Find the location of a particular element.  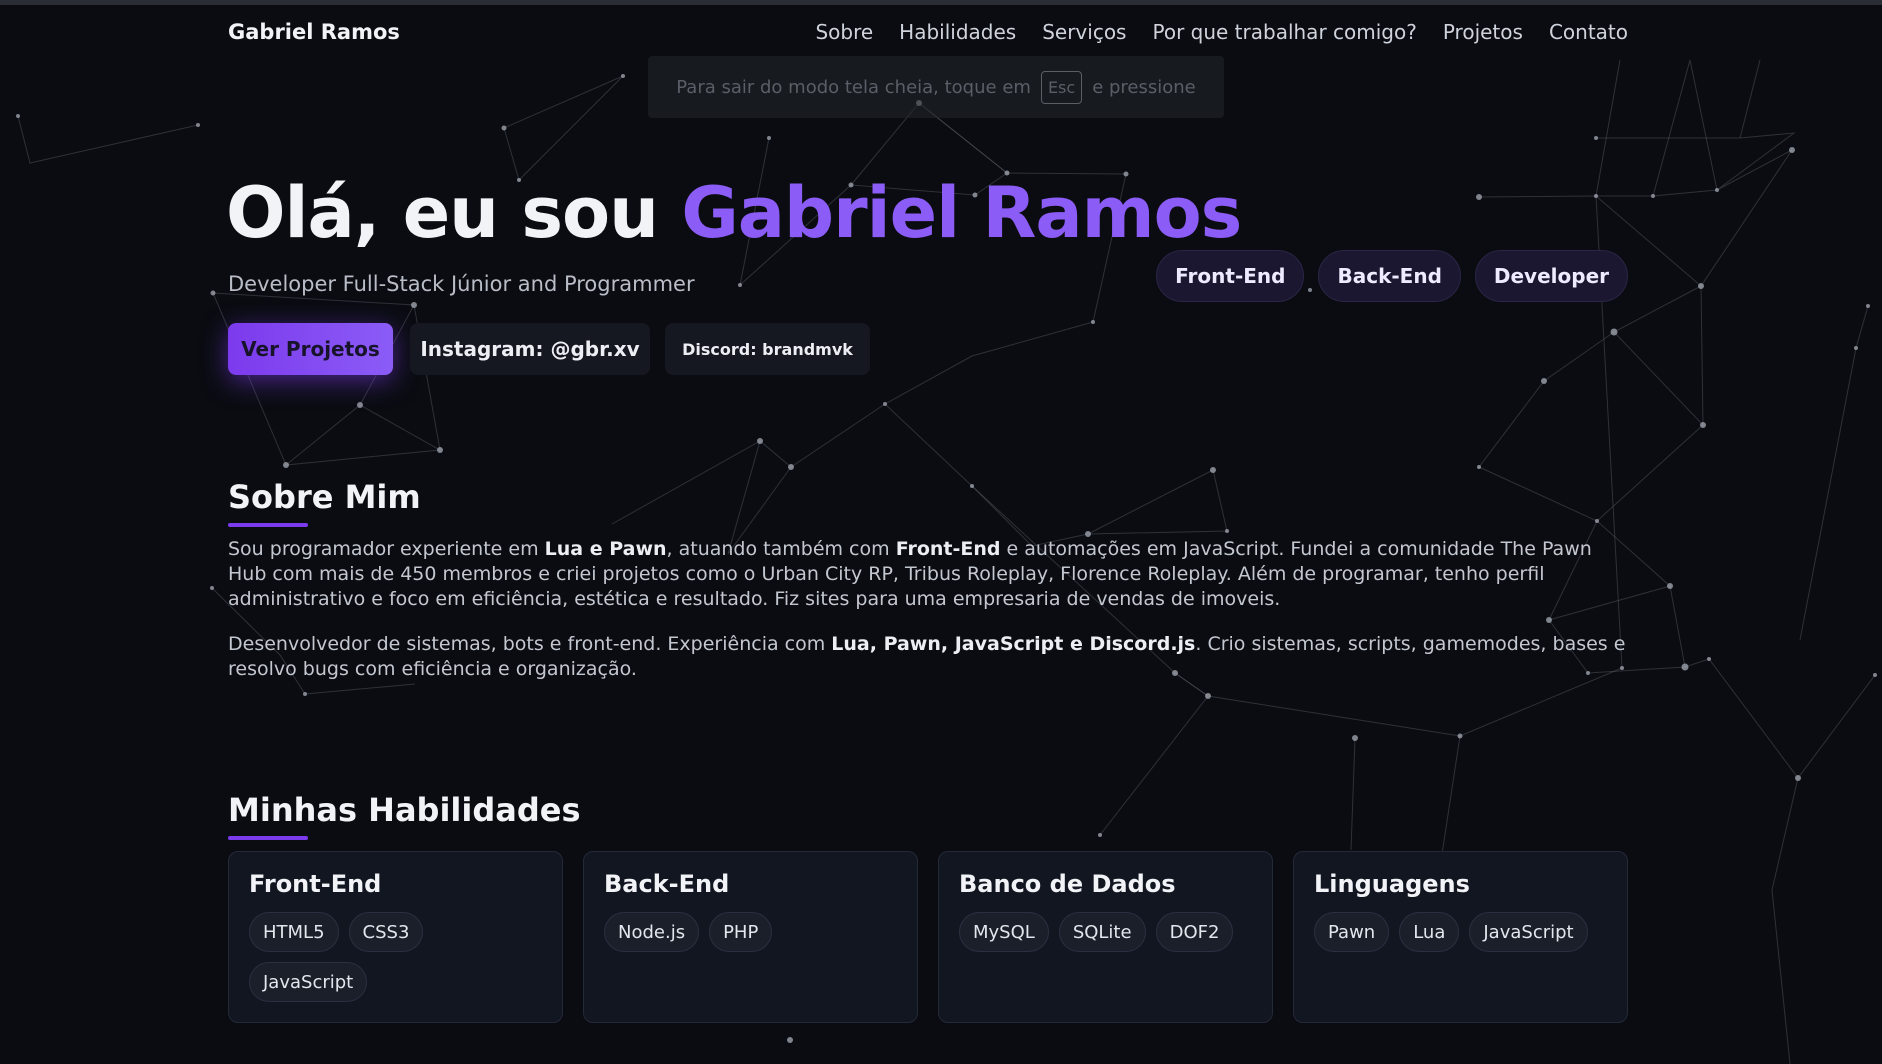

skill-chips: Pawn Lua JavaScript is located at coordinates (1460, 932).